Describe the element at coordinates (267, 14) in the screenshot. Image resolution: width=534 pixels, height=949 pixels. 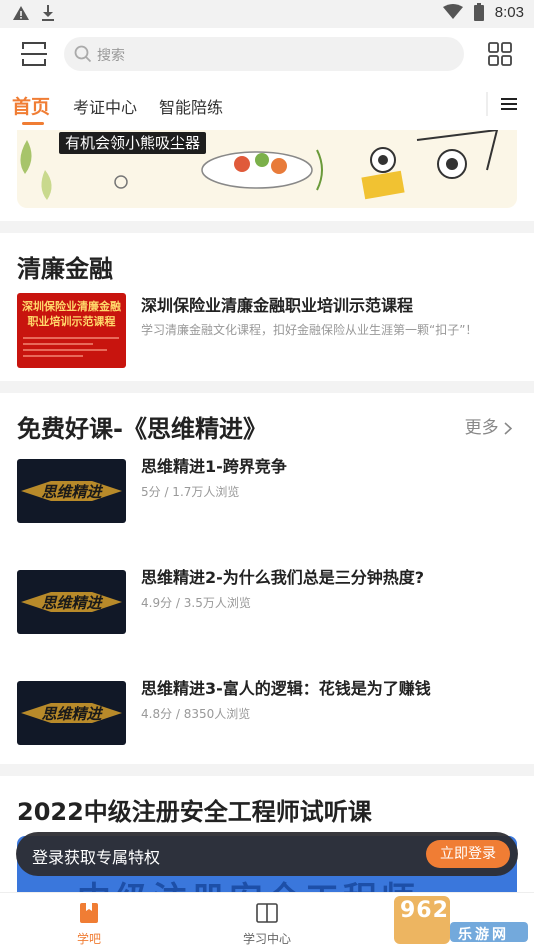
I see `status-bar: 8:03` at that location.